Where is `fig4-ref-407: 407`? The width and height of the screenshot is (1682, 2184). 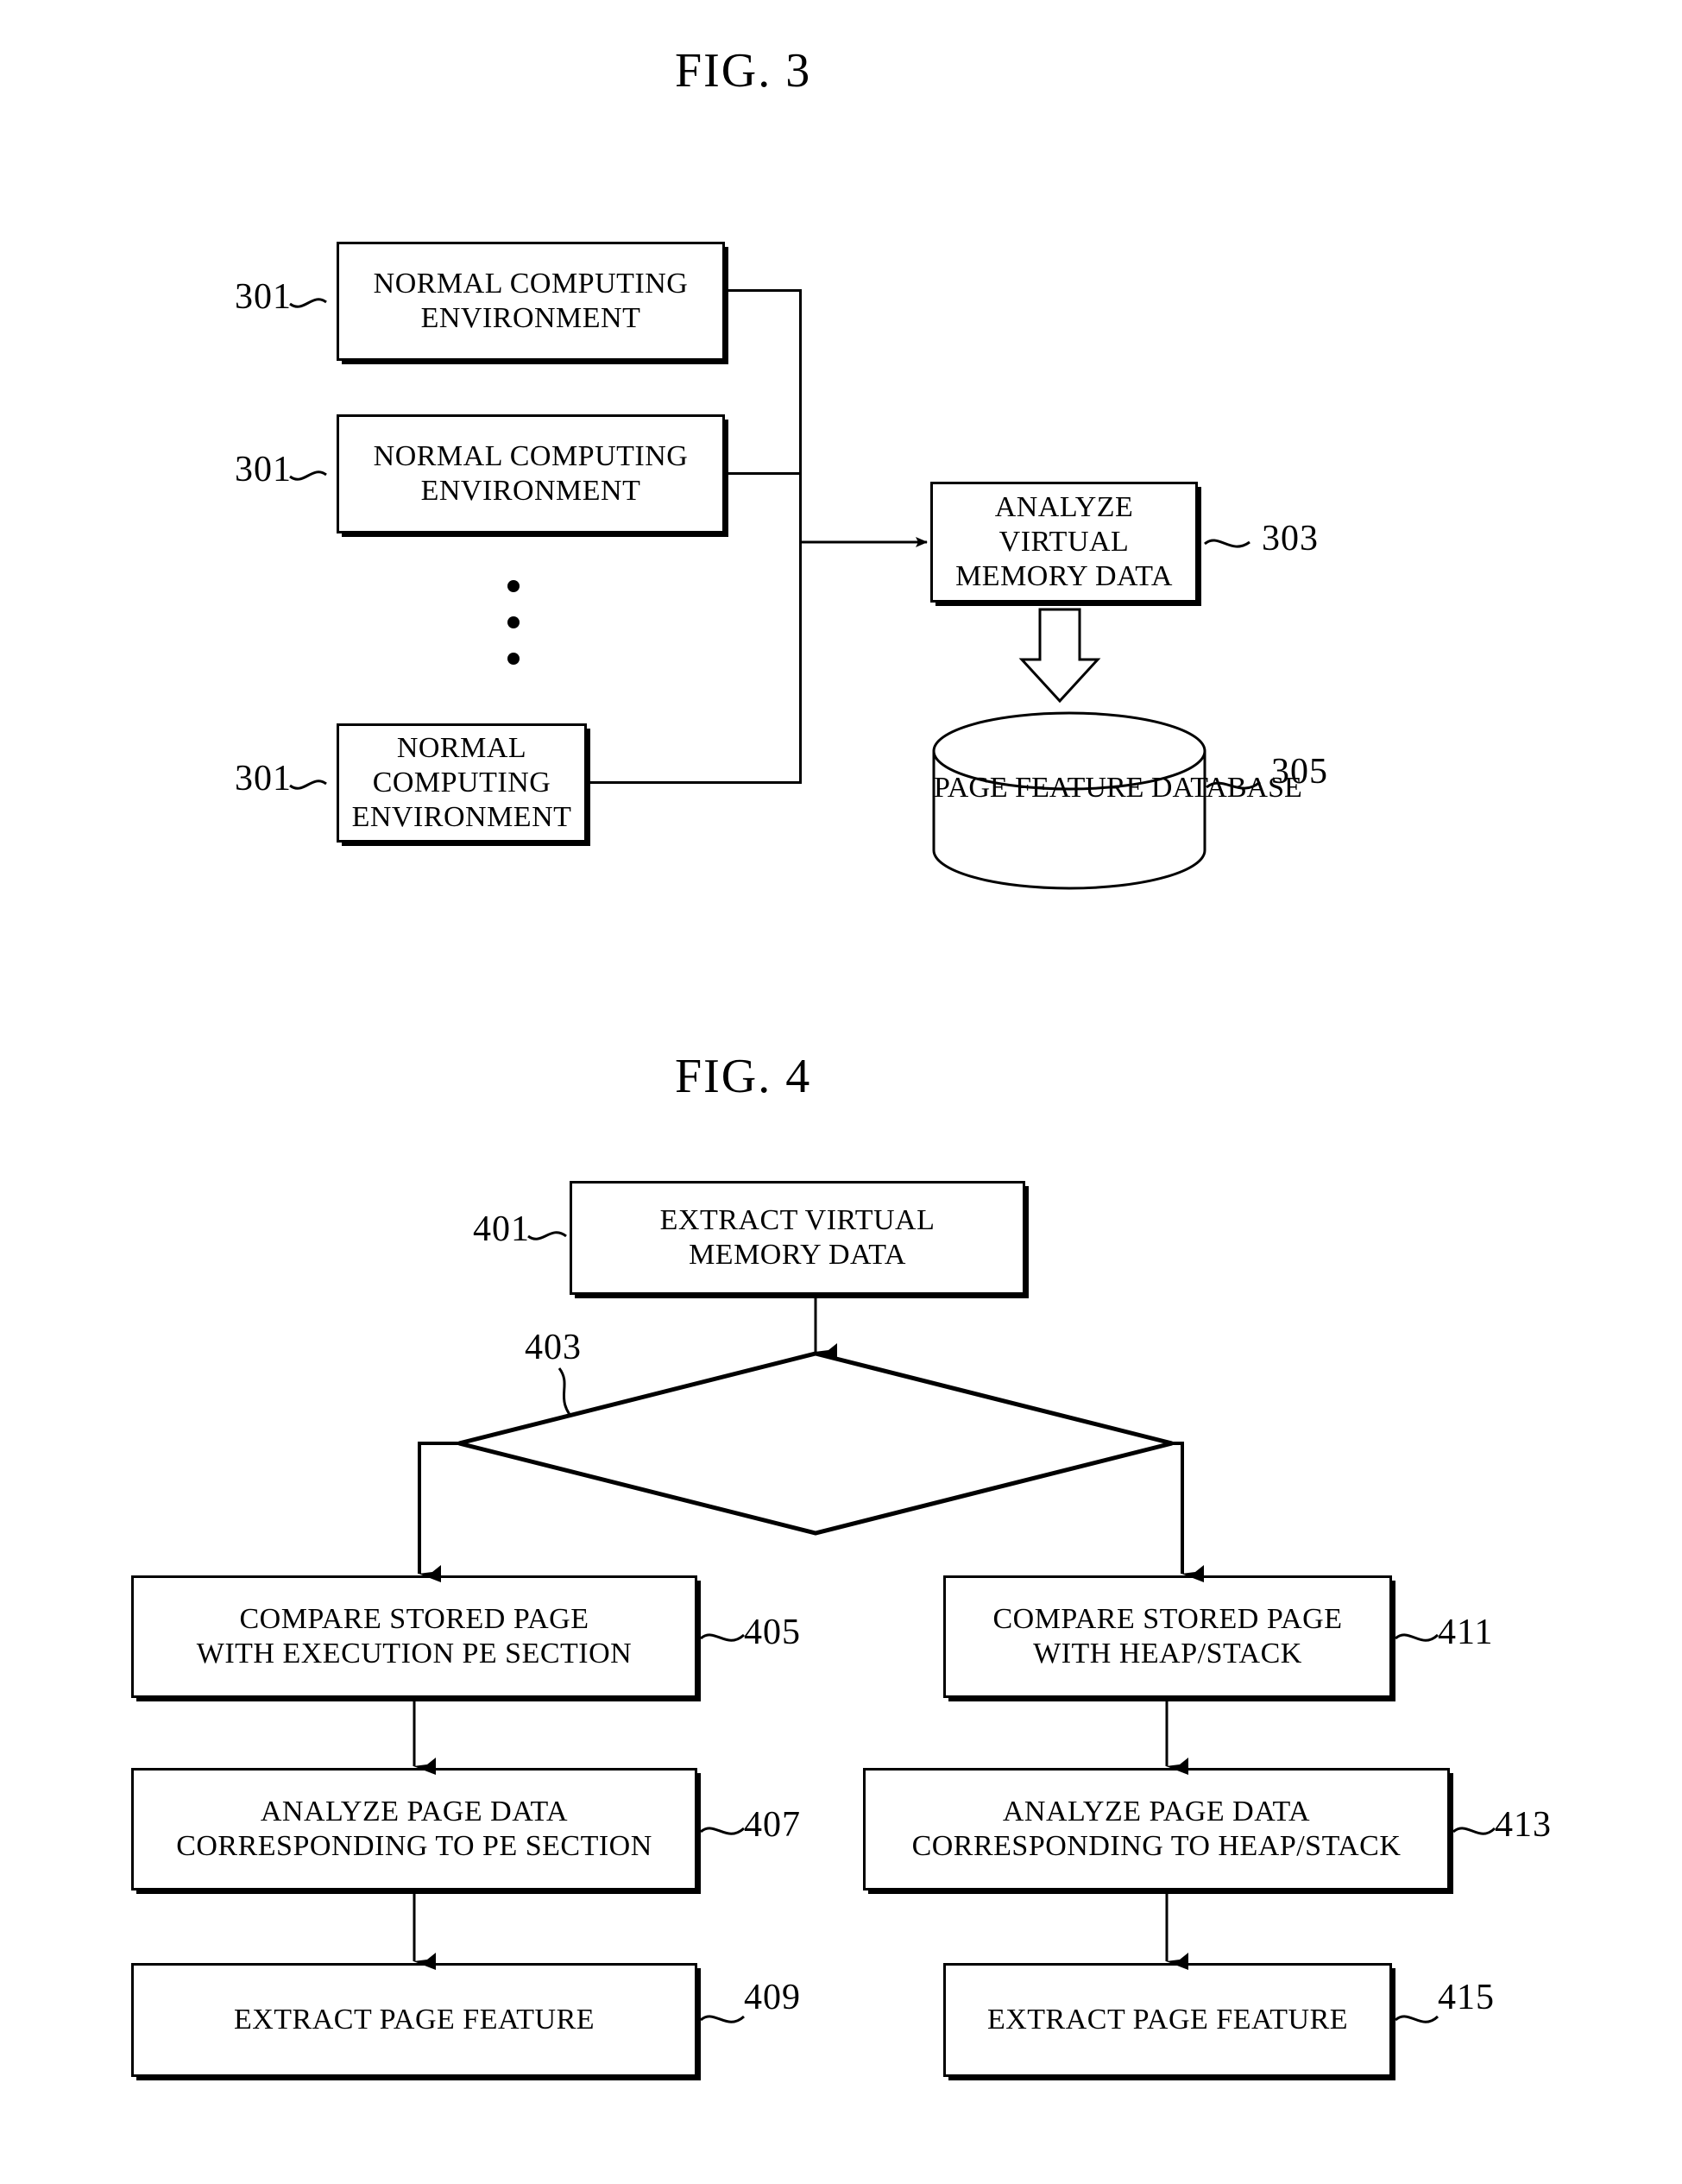
fig4-ref-407: 407 is located at coordinates (773, 1825).